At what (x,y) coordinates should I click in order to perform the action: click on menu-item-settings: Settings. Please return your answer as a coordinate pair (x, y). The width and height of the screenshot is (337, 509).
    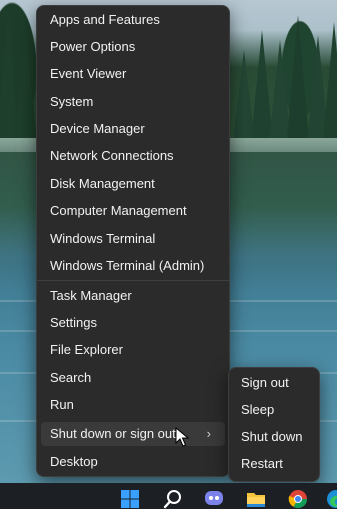
    Looking at the image, I should click on (133, 323).